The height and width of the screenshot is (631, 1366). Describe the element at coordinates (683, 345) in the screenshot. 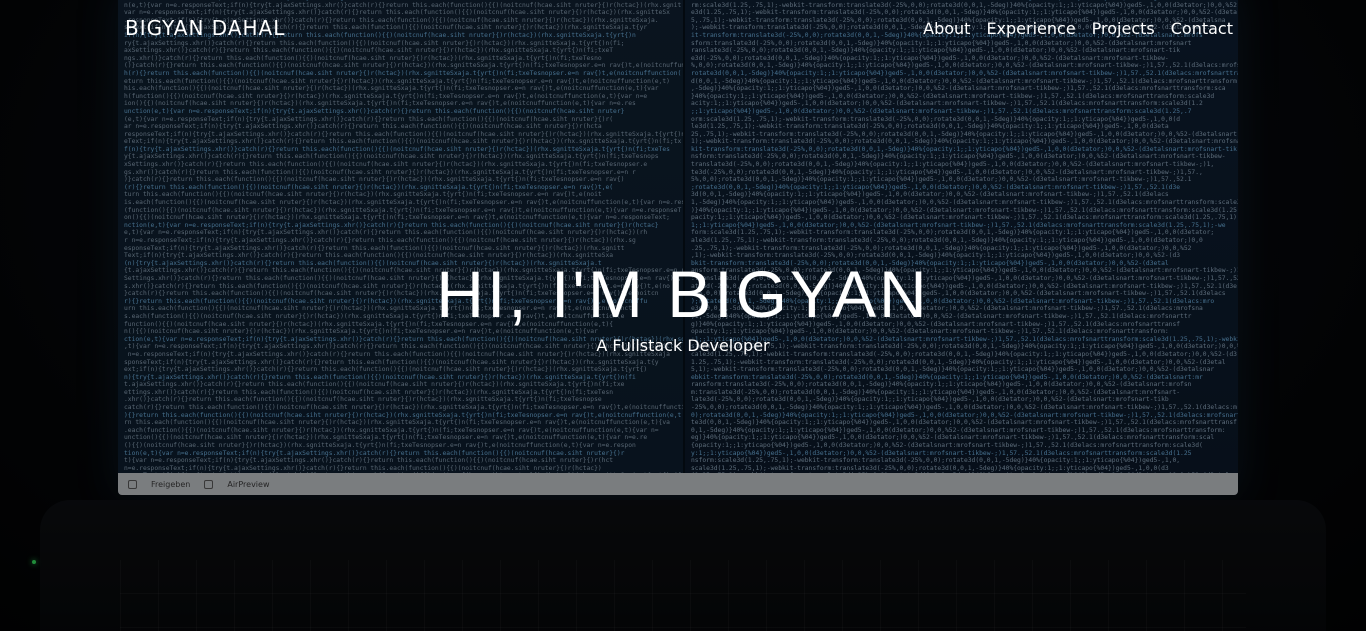

I see `hero-subtitle: A Fullstack Developer` at that location.